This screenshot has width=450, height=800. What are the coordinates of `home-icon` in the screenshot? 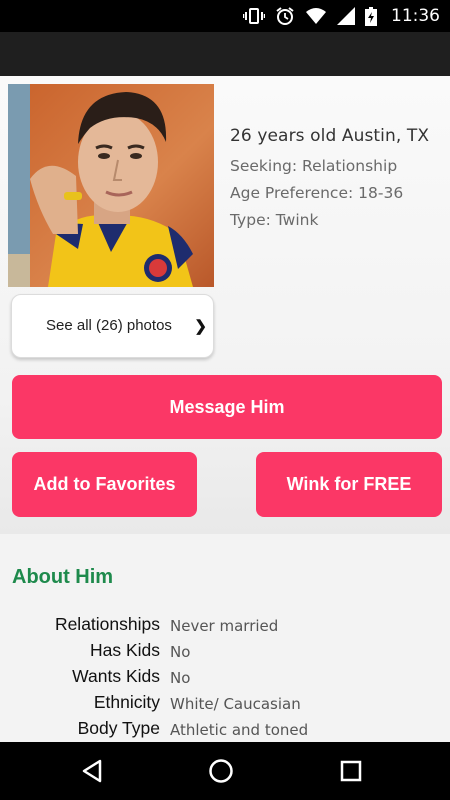 It's located at (221, 771).